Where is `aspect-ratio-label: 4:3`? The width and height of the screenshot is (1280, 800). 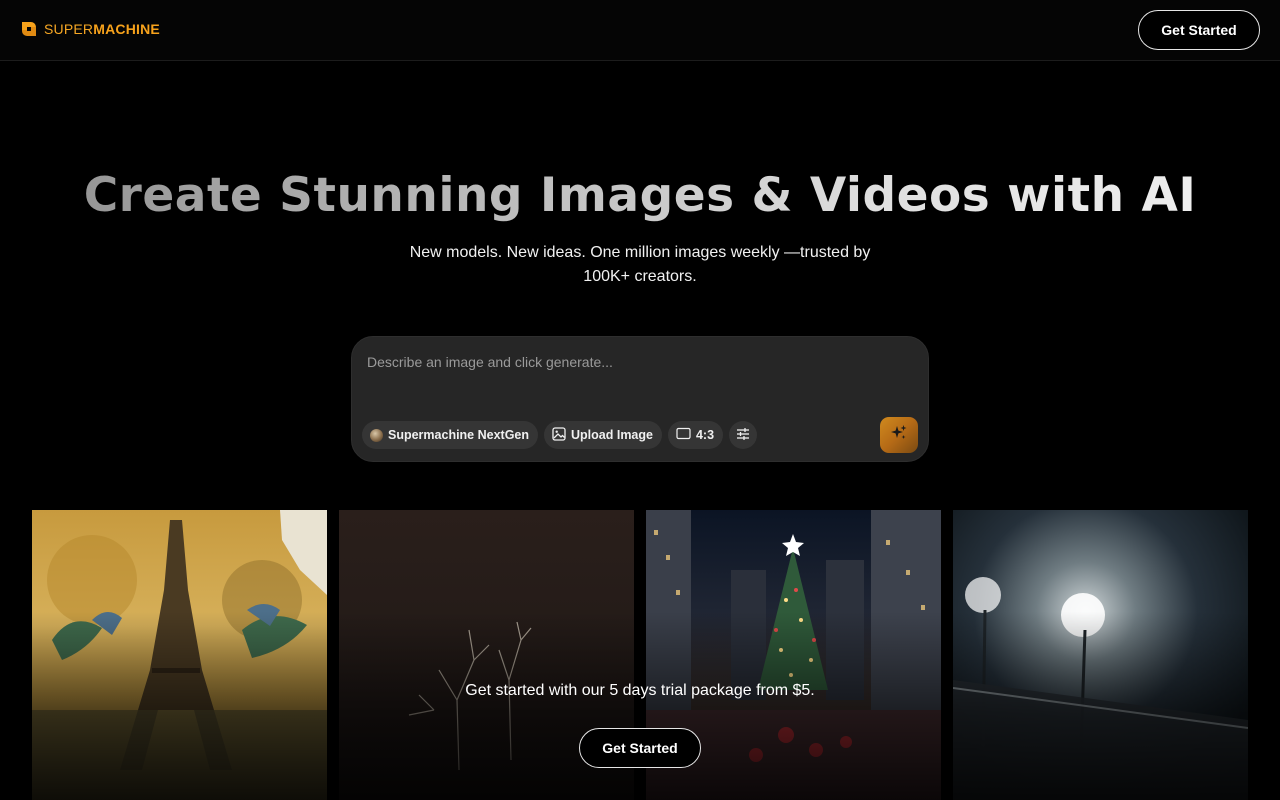 aspect-ratio-label: 4:3 is located at coordinates (705, 435).